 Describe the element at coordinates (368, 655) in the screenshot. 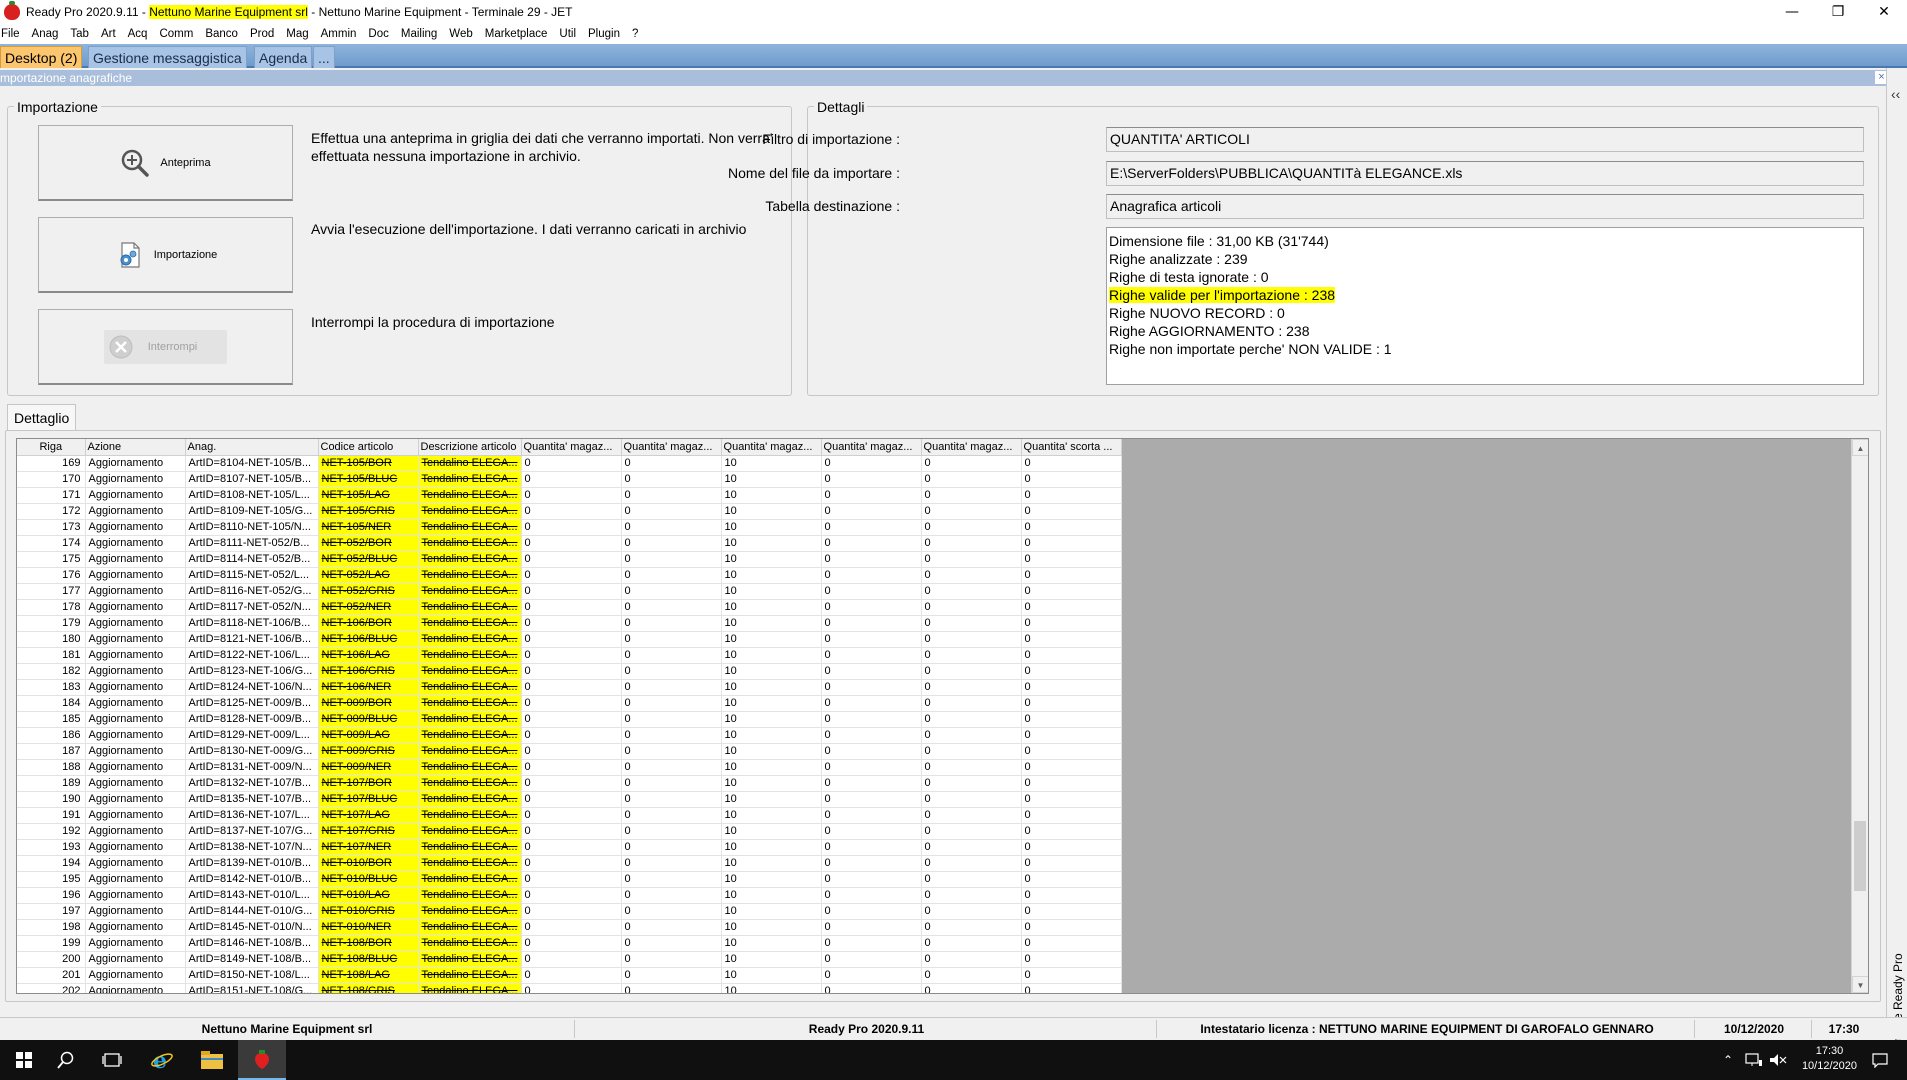

I see `grid-cell: NET-106/LAG` at that location.